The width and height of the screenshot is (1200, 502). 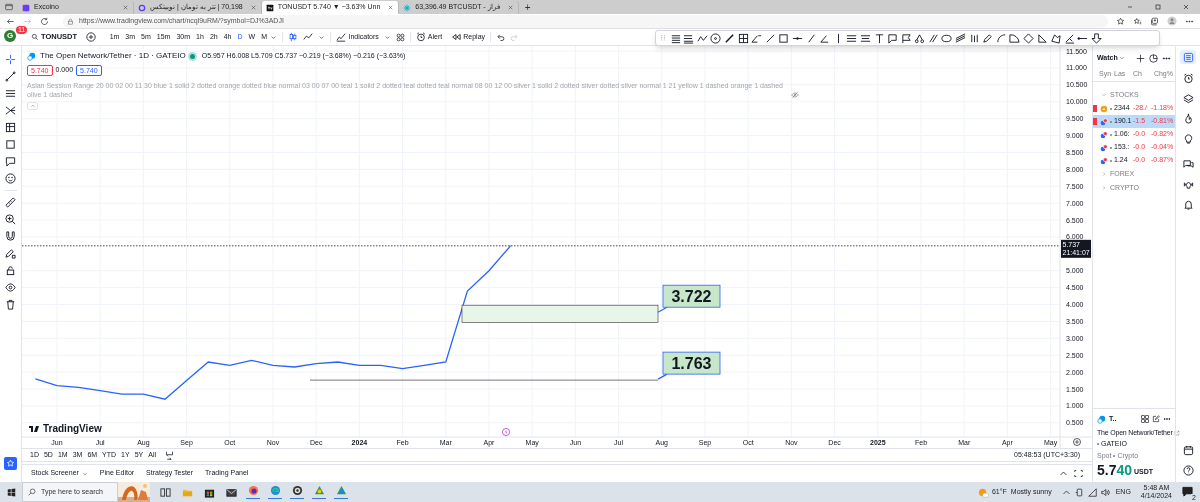 I want to click on trash-icon, so click(x=10, y=304).